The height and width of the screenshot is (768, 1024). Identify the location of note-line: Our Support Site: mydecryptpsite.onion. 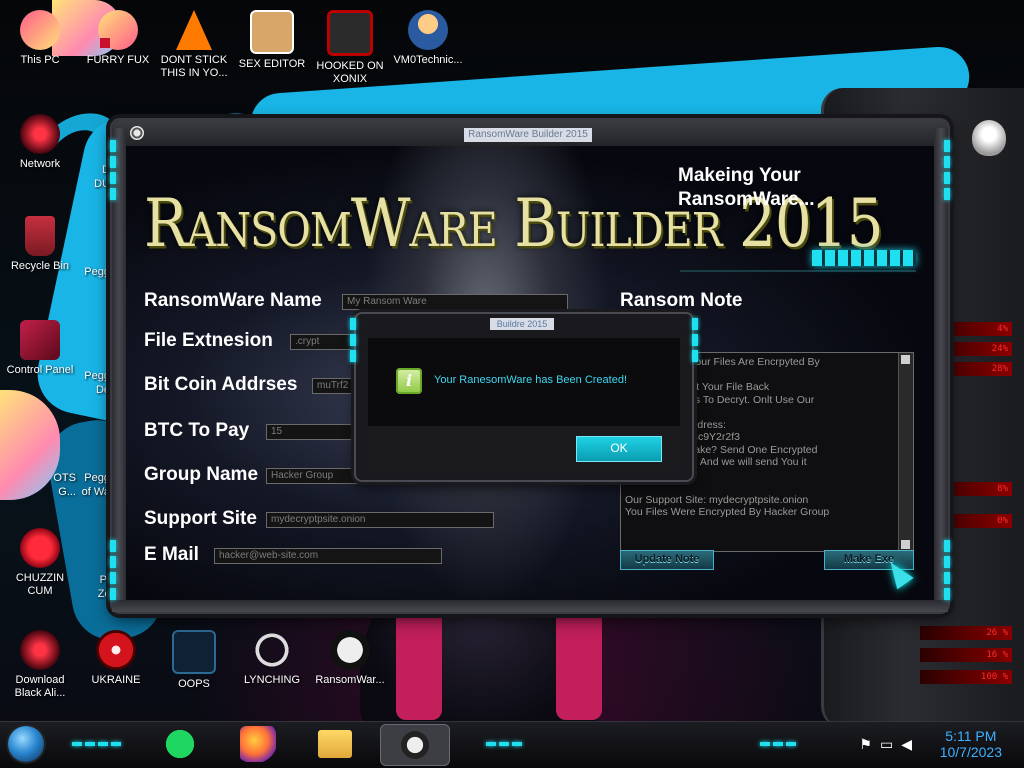
(717, 499).